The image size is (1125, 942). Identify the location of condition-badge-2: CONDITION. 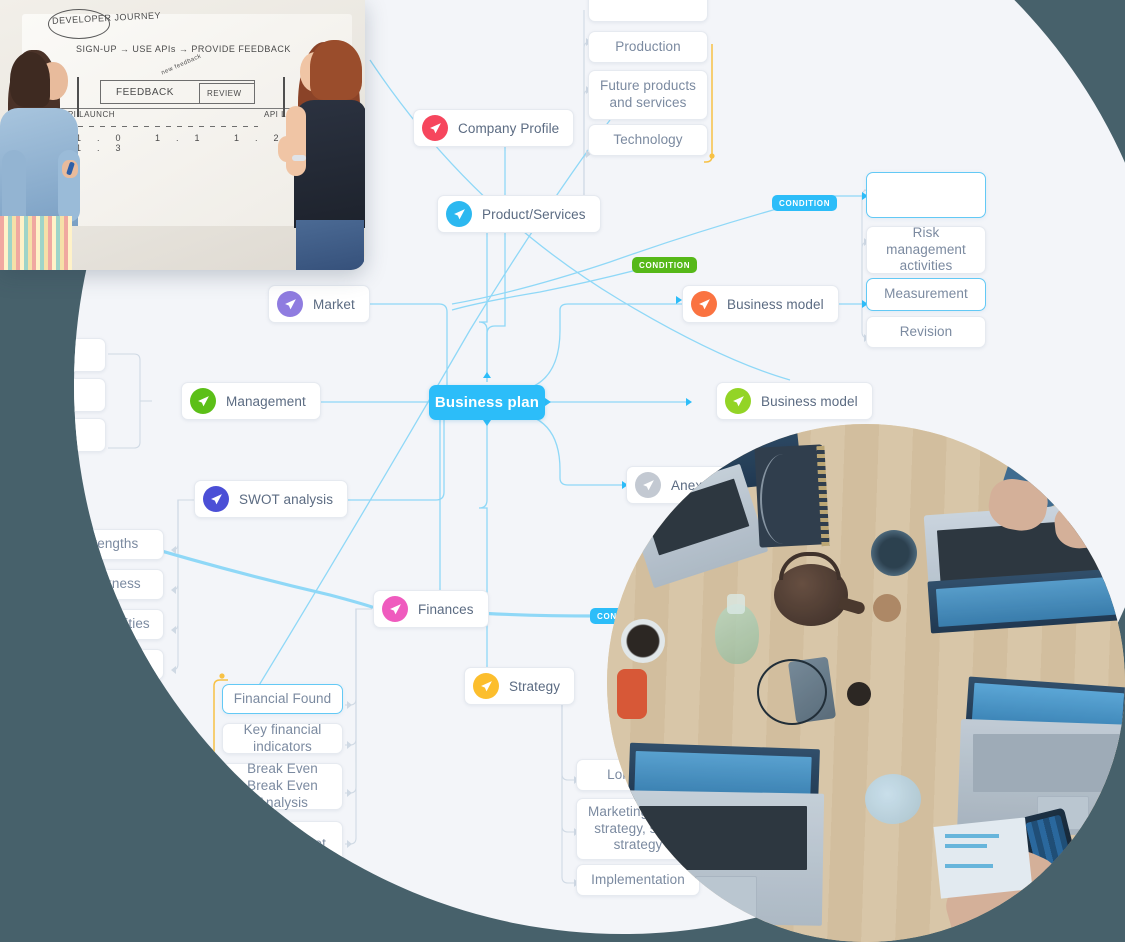
(665, 265).